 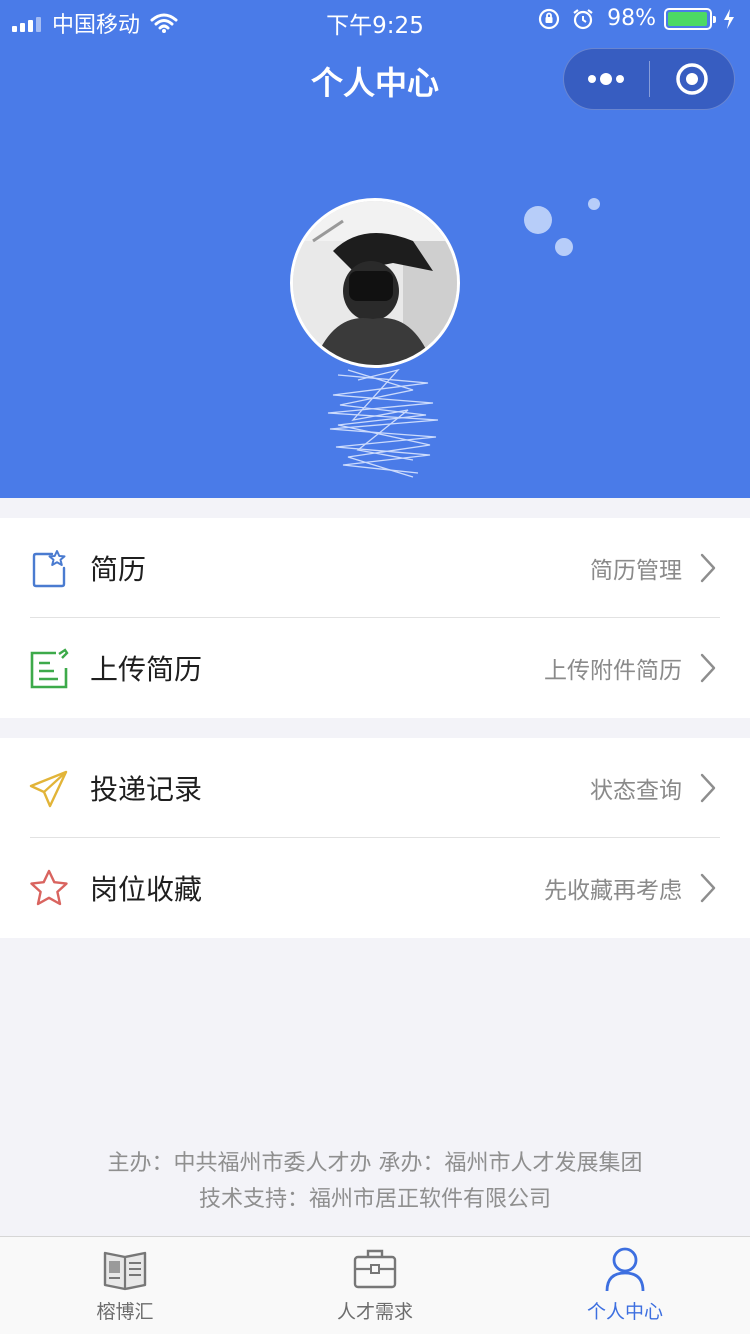 I want to click on tab-label: 个人中心, so click(x=624, y=1312).